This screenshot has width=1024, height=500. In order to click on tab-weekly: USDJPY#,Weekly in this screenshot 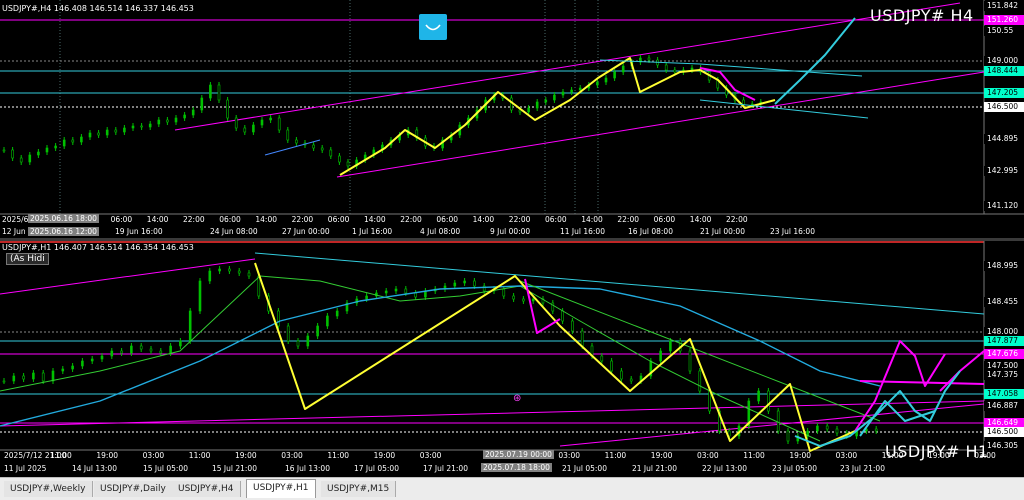, I will do `click(48, 489)`.